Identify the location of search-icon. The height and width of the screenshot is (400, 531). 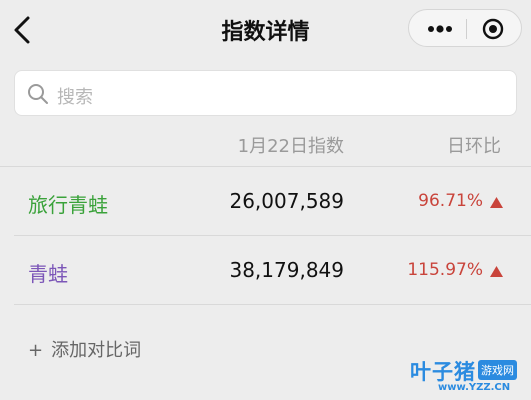
(38, 94).